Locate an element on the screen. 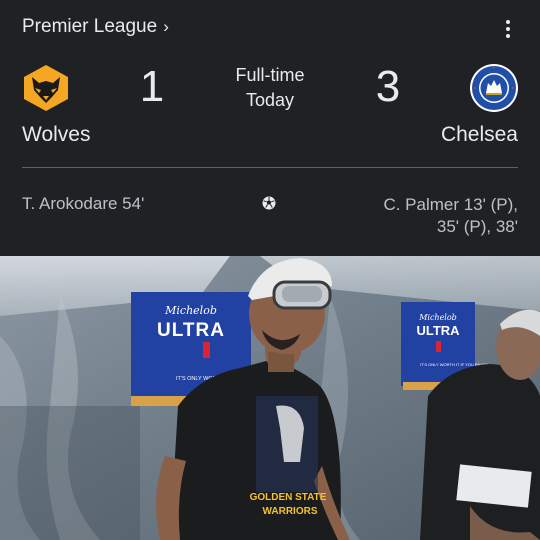  chevron-right-icon: › is located at coordinates (166, 26).